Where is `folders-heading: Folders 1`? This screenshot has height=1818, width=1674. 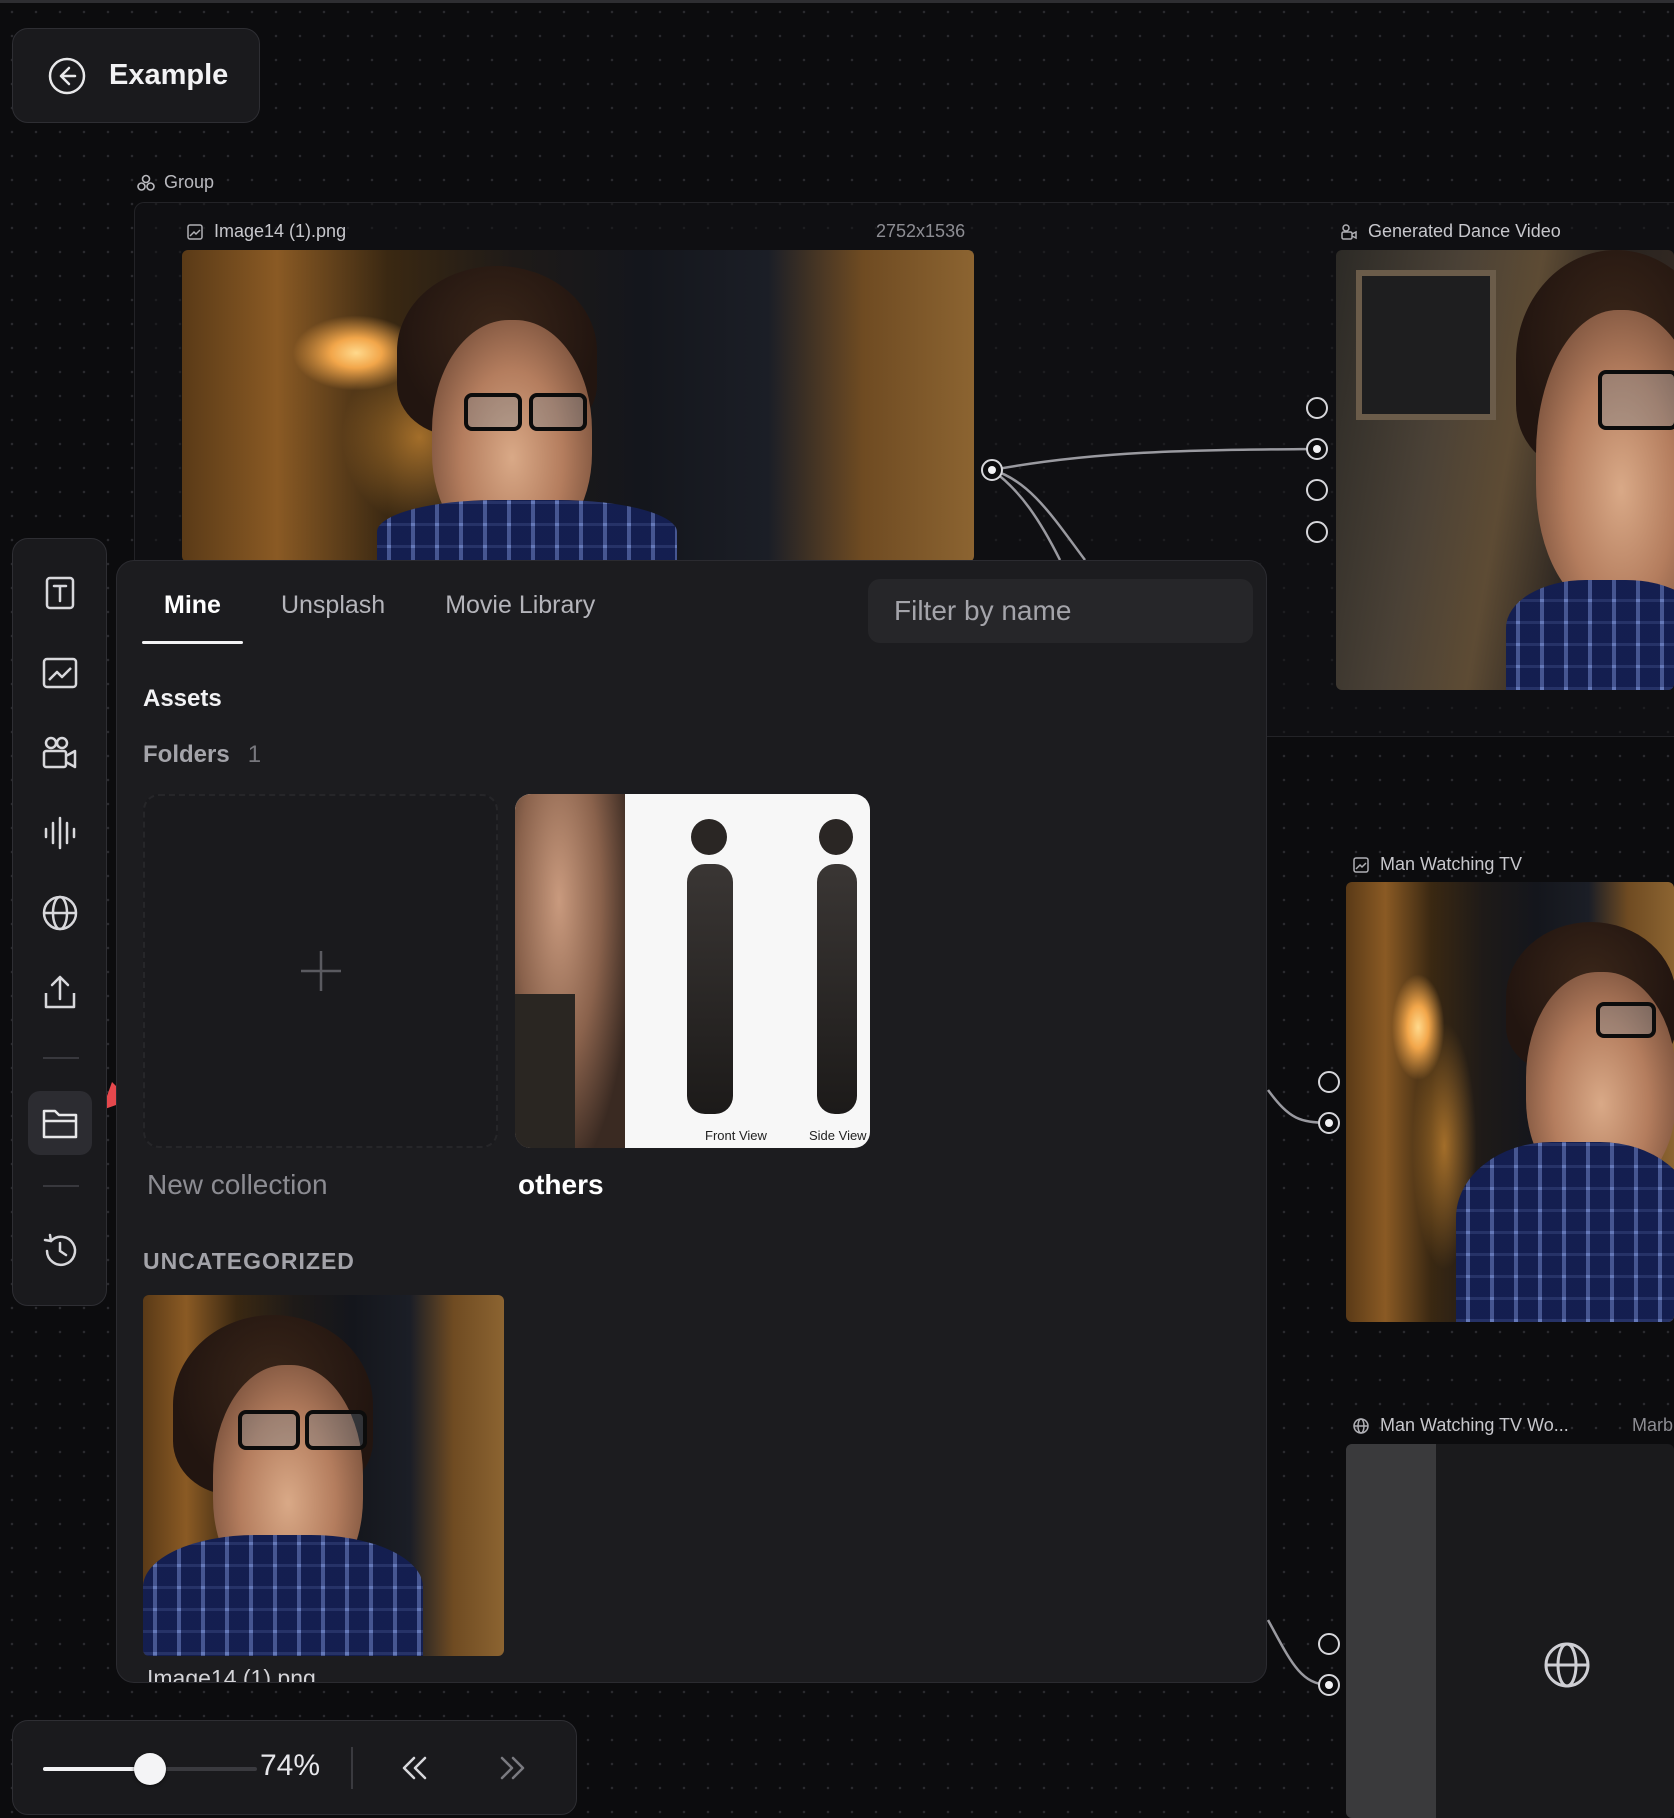
folders-heading: Folders 1 is located at coordinates (202, 755).